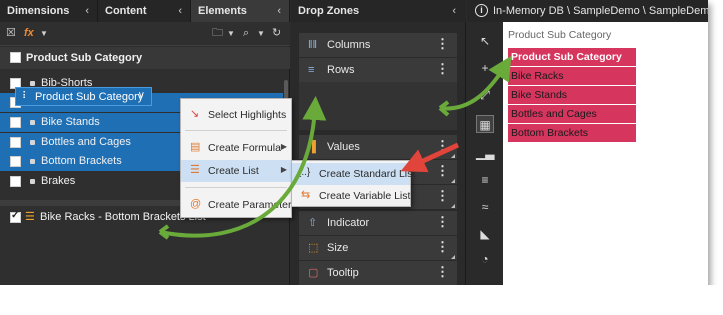 The width and height of the screenshot is (723, 315). I want to click on chevron-right-icon: ▶, so click(283, 169).